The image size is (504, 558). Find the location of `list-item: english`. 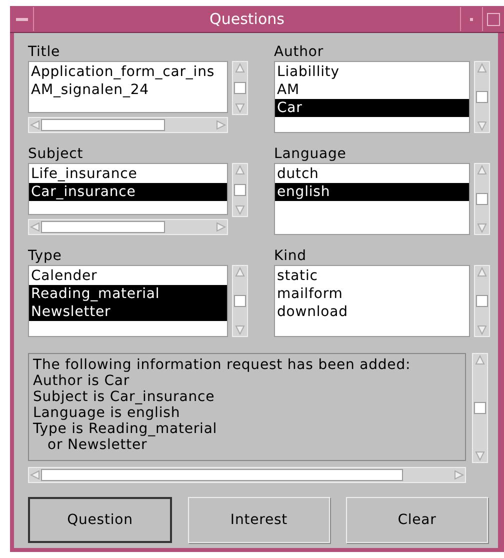

list-item: english is located at coordinates (372, 192).